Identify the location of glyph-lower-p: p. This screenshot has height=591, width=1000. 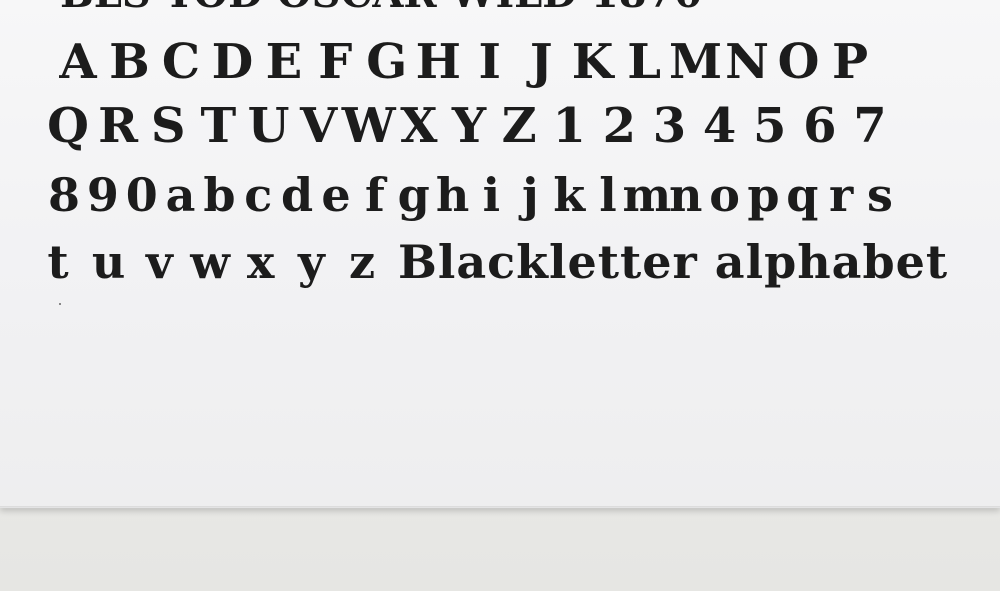
(763, 195).